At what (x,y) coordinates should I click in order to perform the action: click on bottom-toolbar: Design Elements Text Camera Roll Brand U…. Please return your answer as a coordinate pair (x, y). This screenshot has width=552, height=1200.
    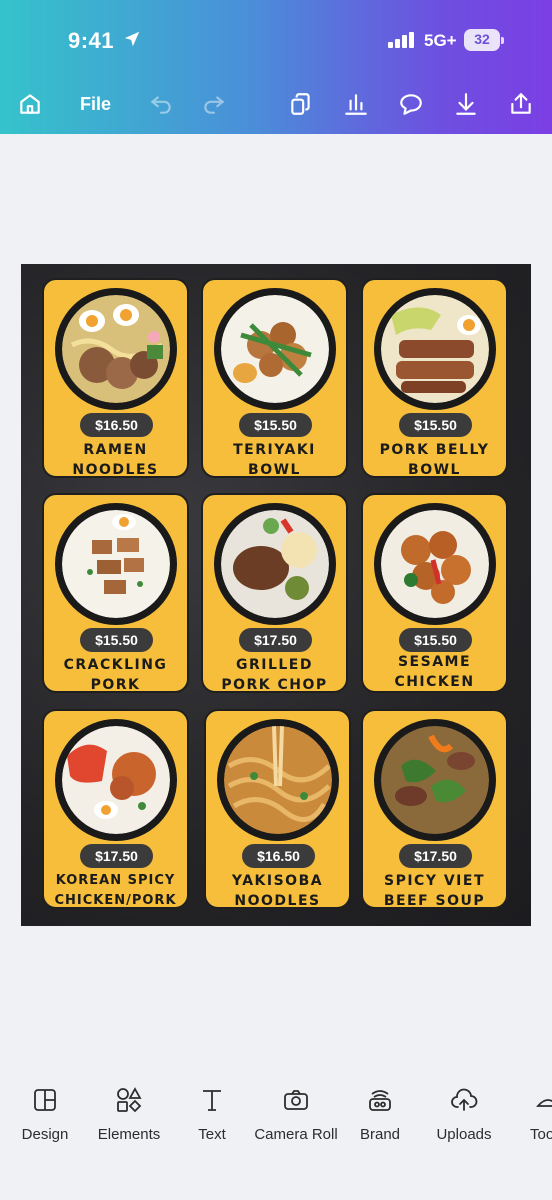
    Looking at the image, I should click on (276, 1125).